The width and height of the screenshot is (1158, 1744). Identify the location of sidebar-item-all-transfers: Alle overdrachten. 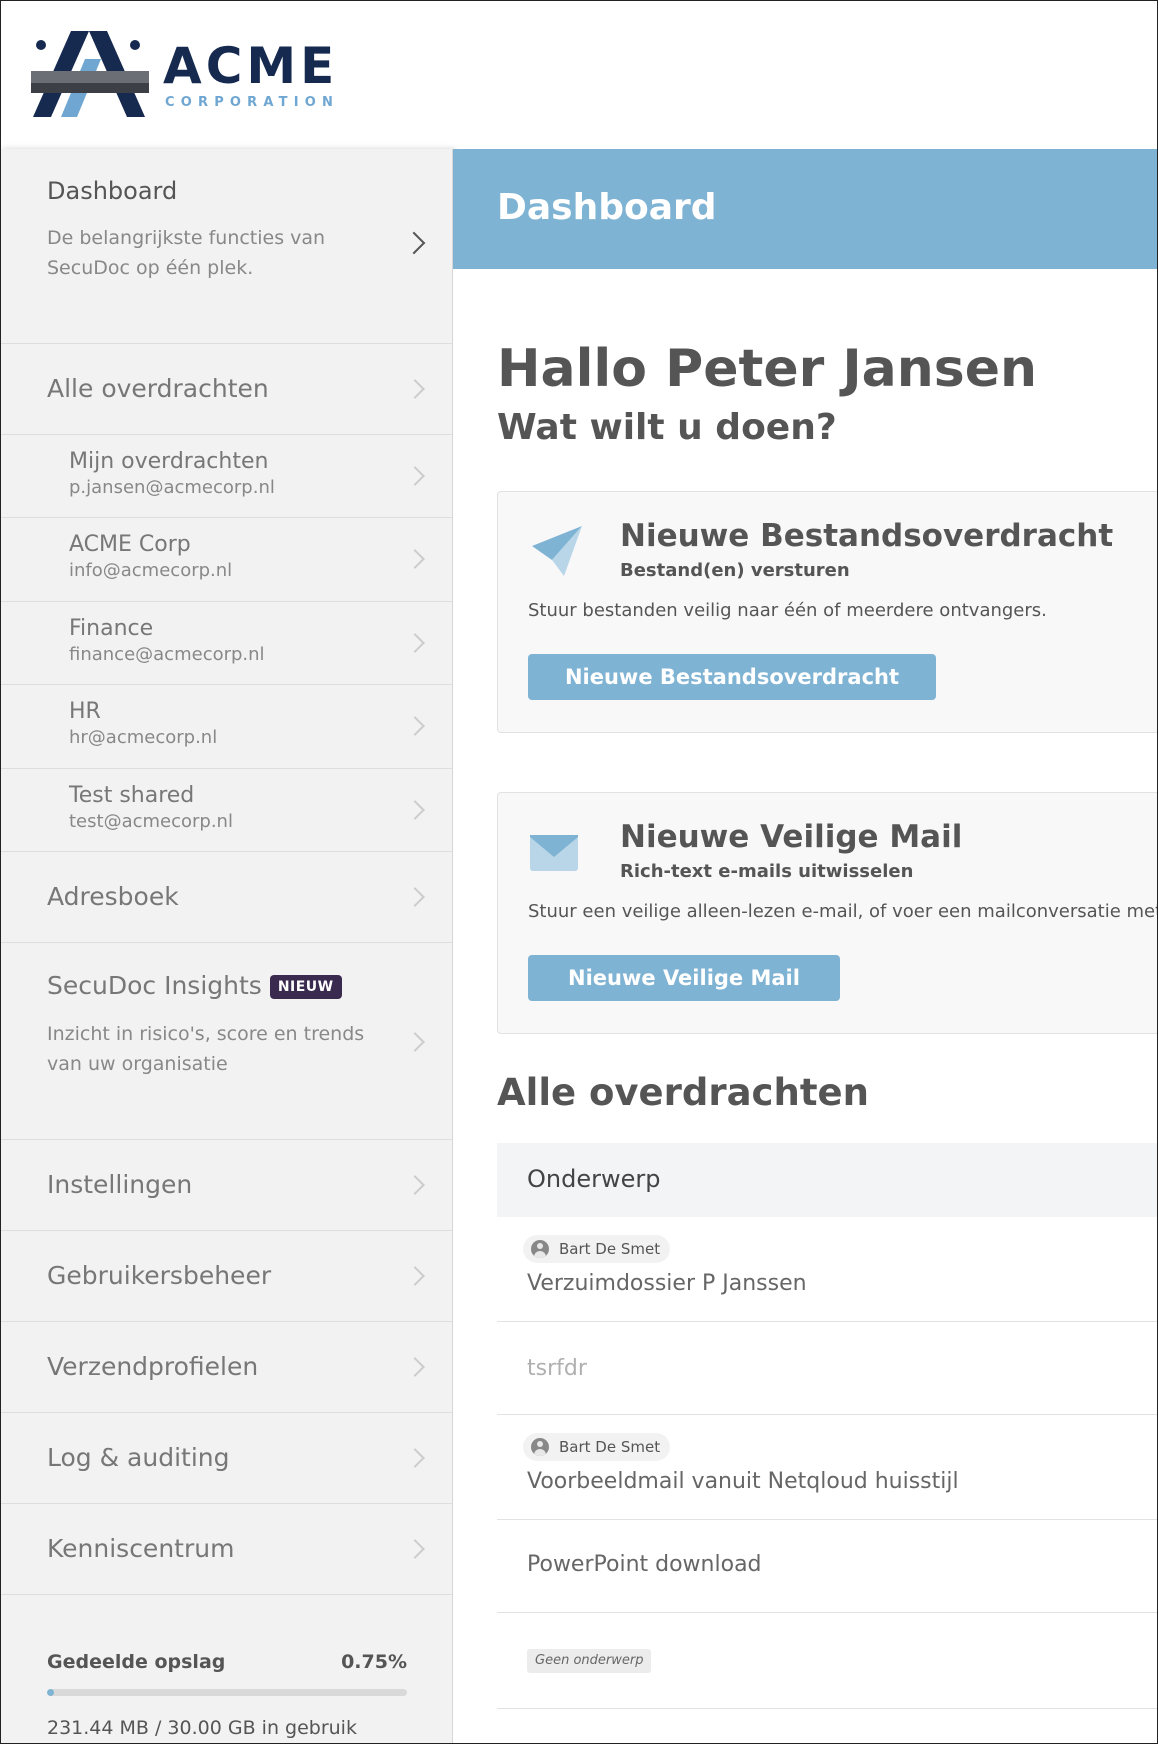
(226, 389).